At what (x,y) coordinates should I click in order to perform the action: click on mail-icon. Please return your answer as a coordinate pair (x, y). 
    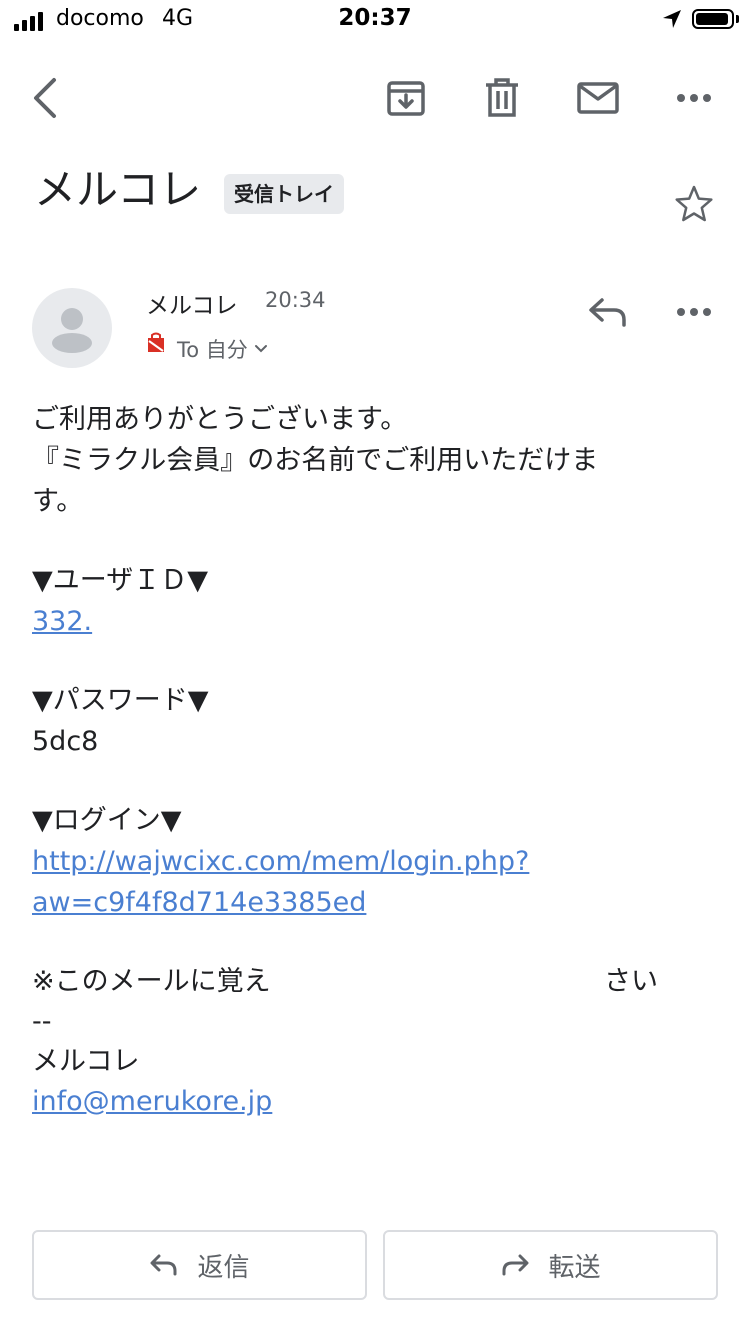
    Looking at the image, I should click on (598, 98).